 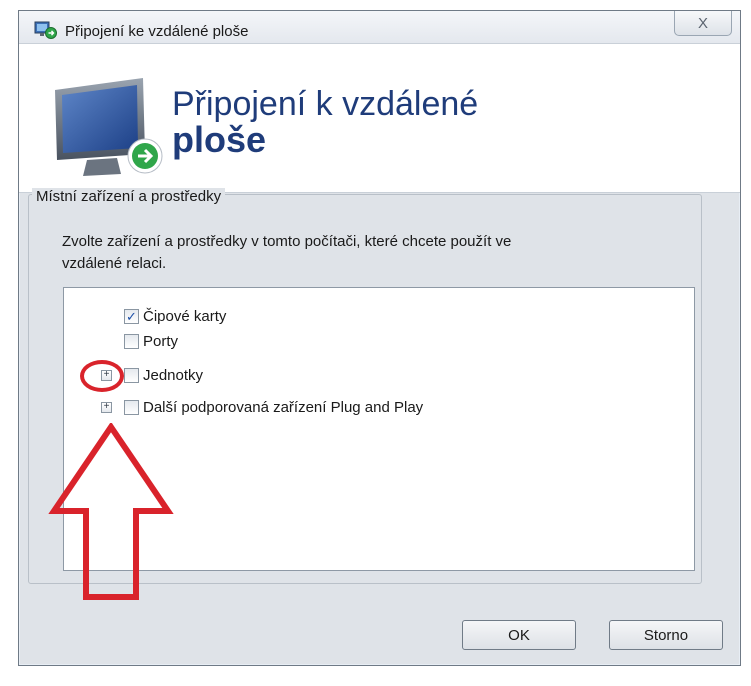 I want to click on tree-item-label: Další podporovaná zařízení Plug and Play, so click(x=283, y=407).